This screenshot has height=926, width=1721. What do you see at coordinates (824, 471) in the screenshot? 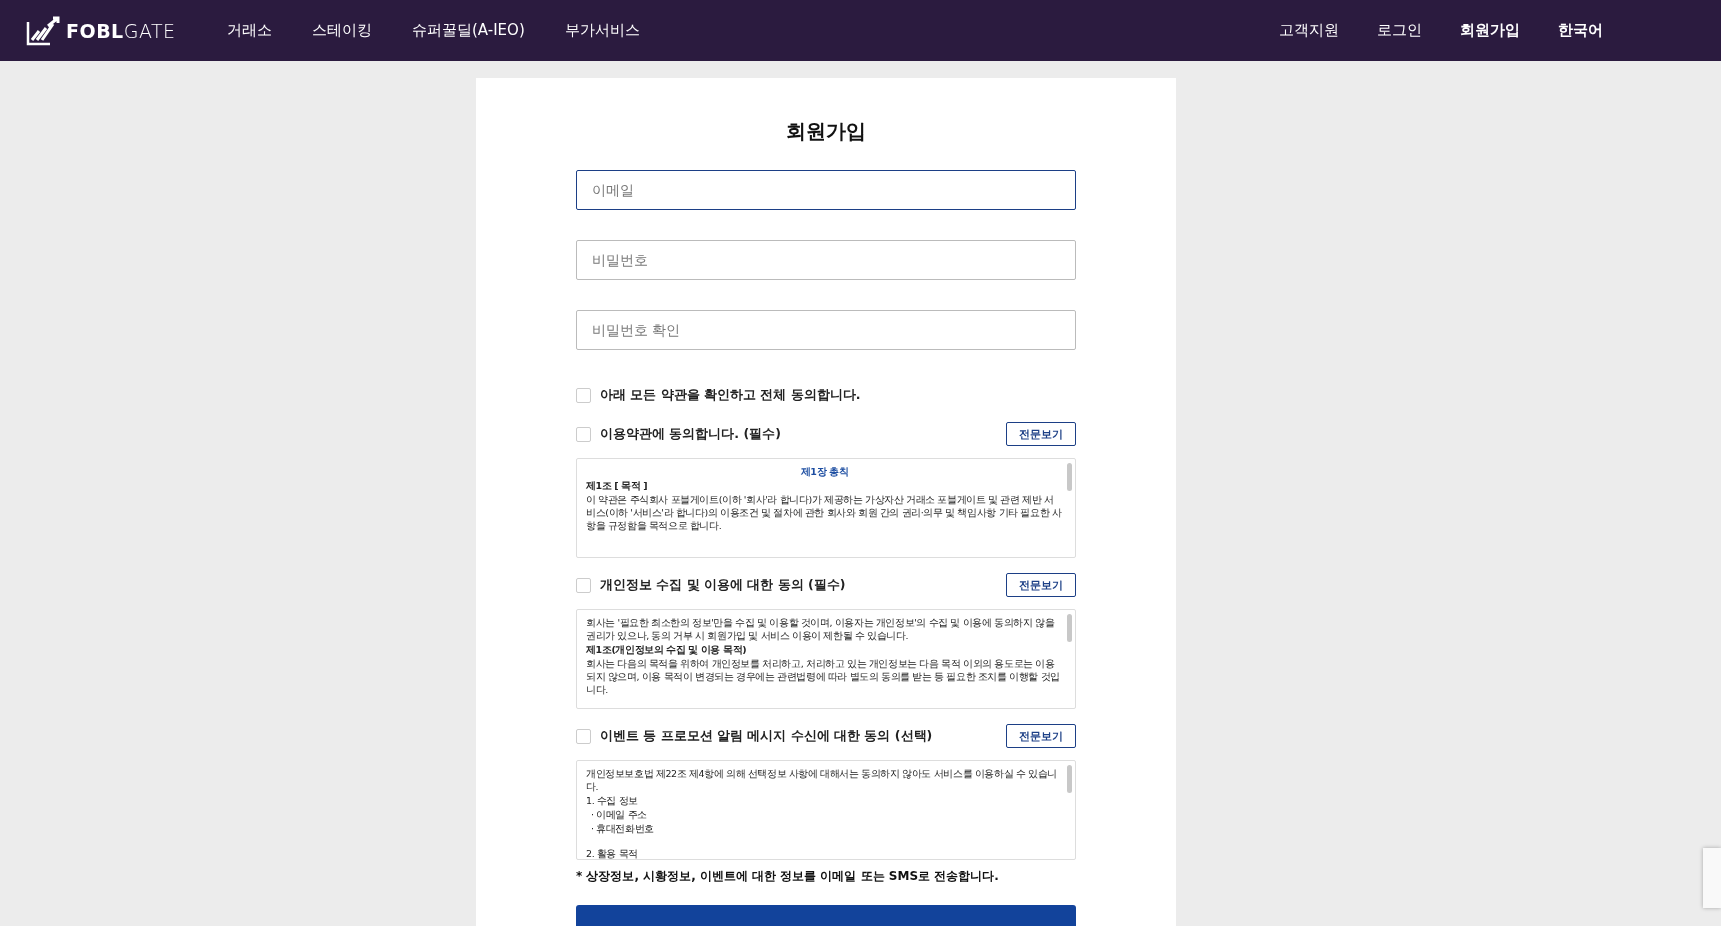
I see `terms-text: 제1장 총칙` at bounding box center [824, 471].